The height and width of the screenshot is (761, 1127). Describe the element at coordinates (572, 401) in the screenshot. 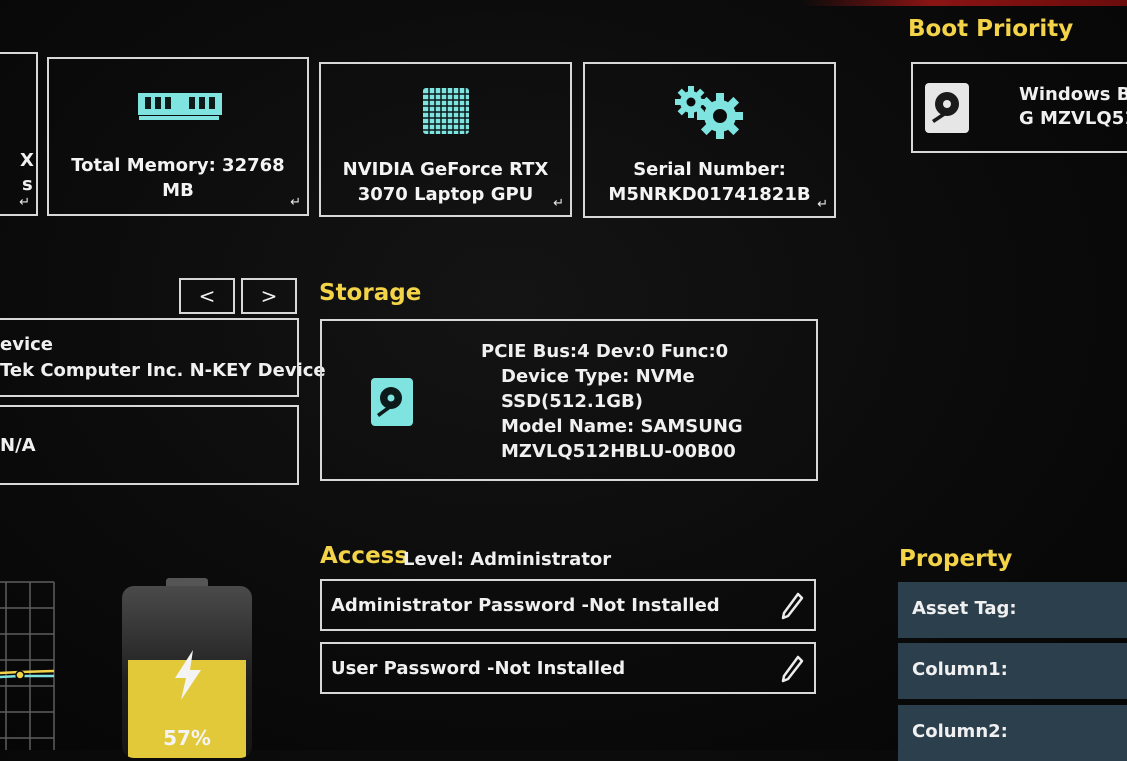

I see `storage-line-size: SSD(512.1GB)` at that location.